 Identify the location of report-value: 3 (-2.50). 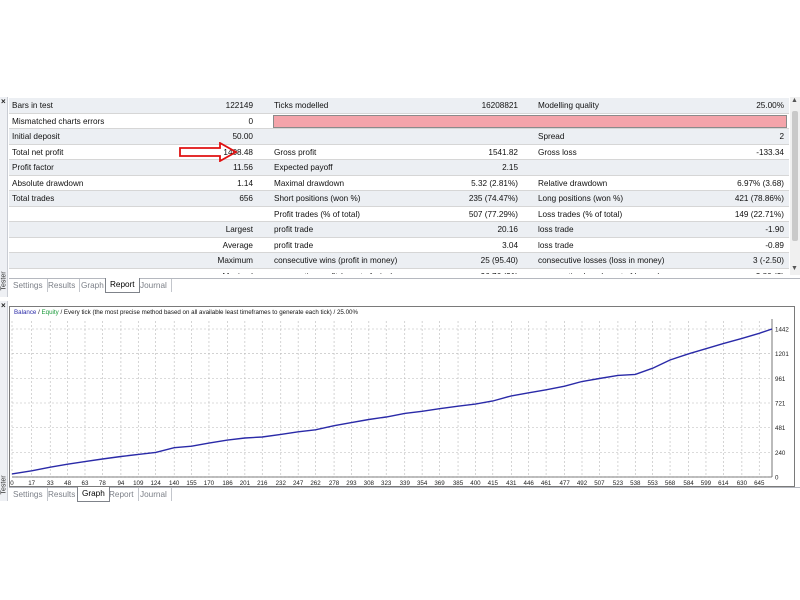
(768, 260).